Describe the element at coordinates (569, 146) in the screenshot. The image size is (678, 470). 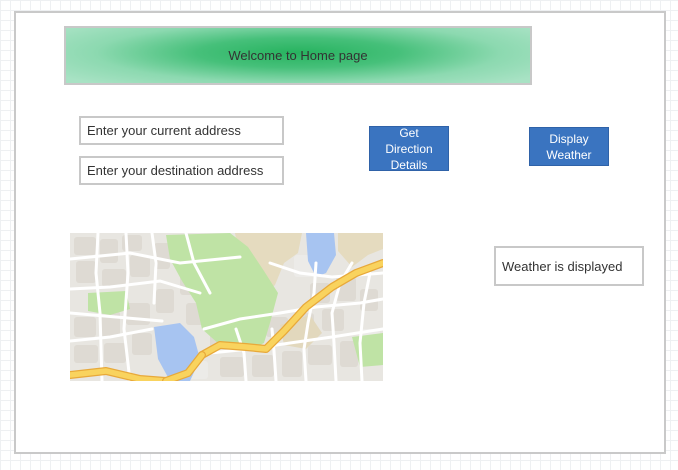
I see `display-weather-button: Display Weather` at that location.